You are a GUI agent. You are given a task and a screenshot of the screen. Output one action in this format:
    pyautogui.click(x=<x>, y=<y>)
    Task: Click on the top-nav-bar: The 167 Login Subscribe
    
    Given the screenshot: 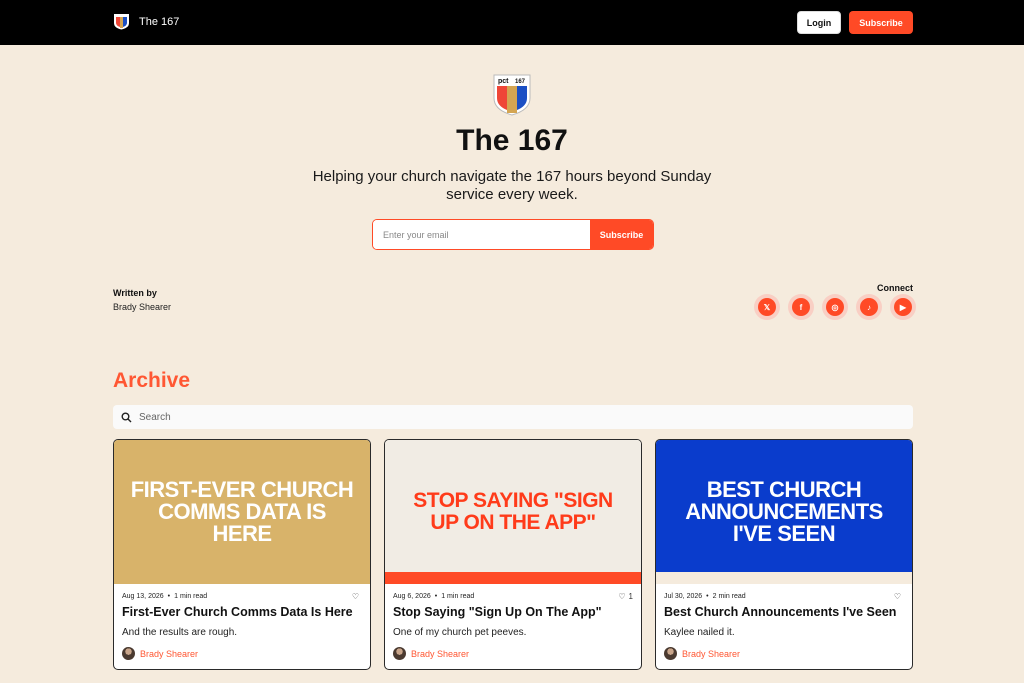 What is the action you would take?
    pyautogui.click(x=512, y=22)
    